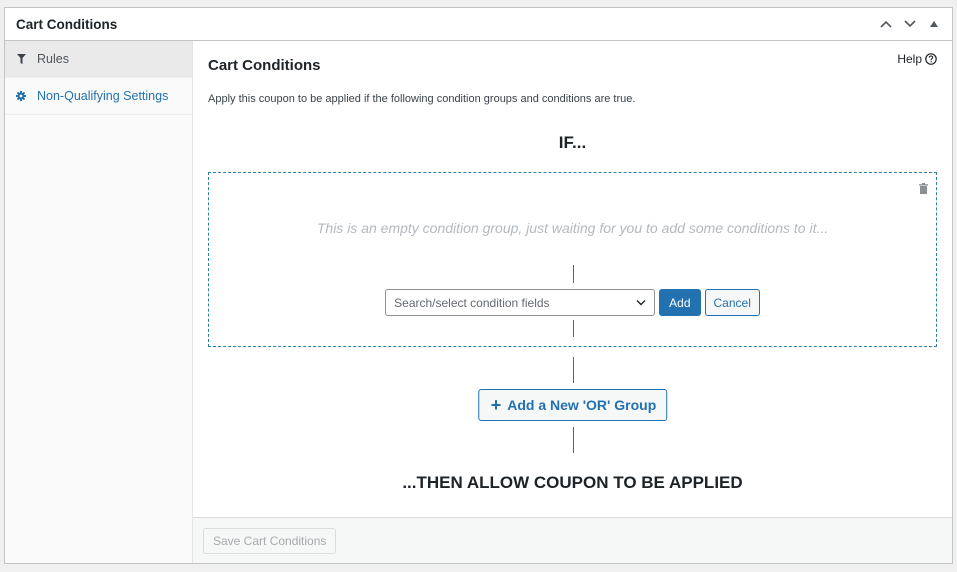  I want to click on sidebar-item-label: Rules, so click(53, 59).